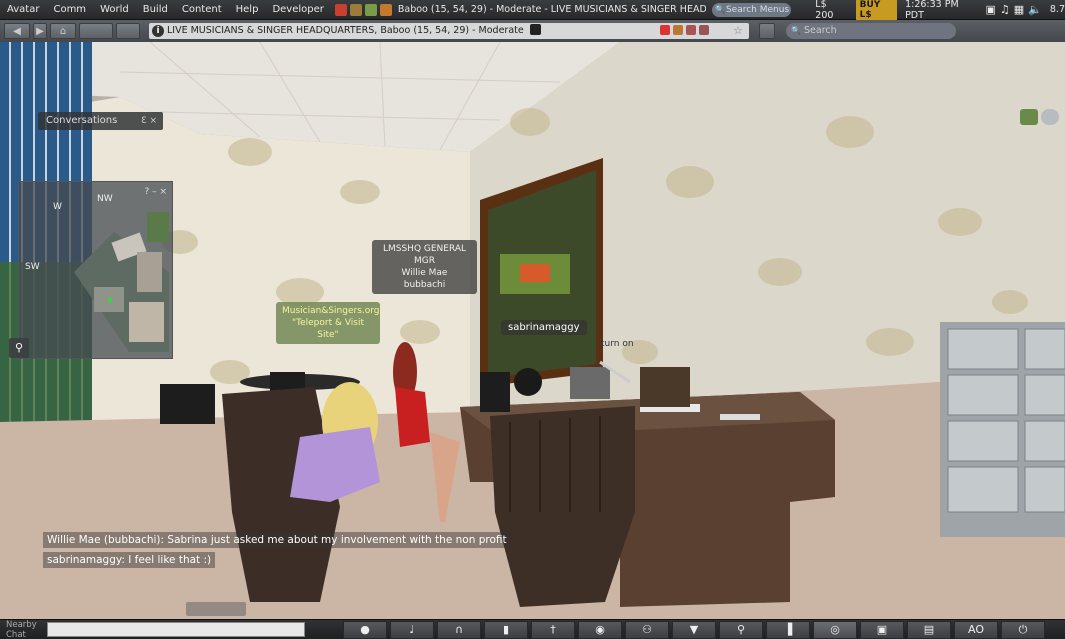  I want to click on system-icons: ▣ ♫ ▦ 🔈, so click(1014, 9).